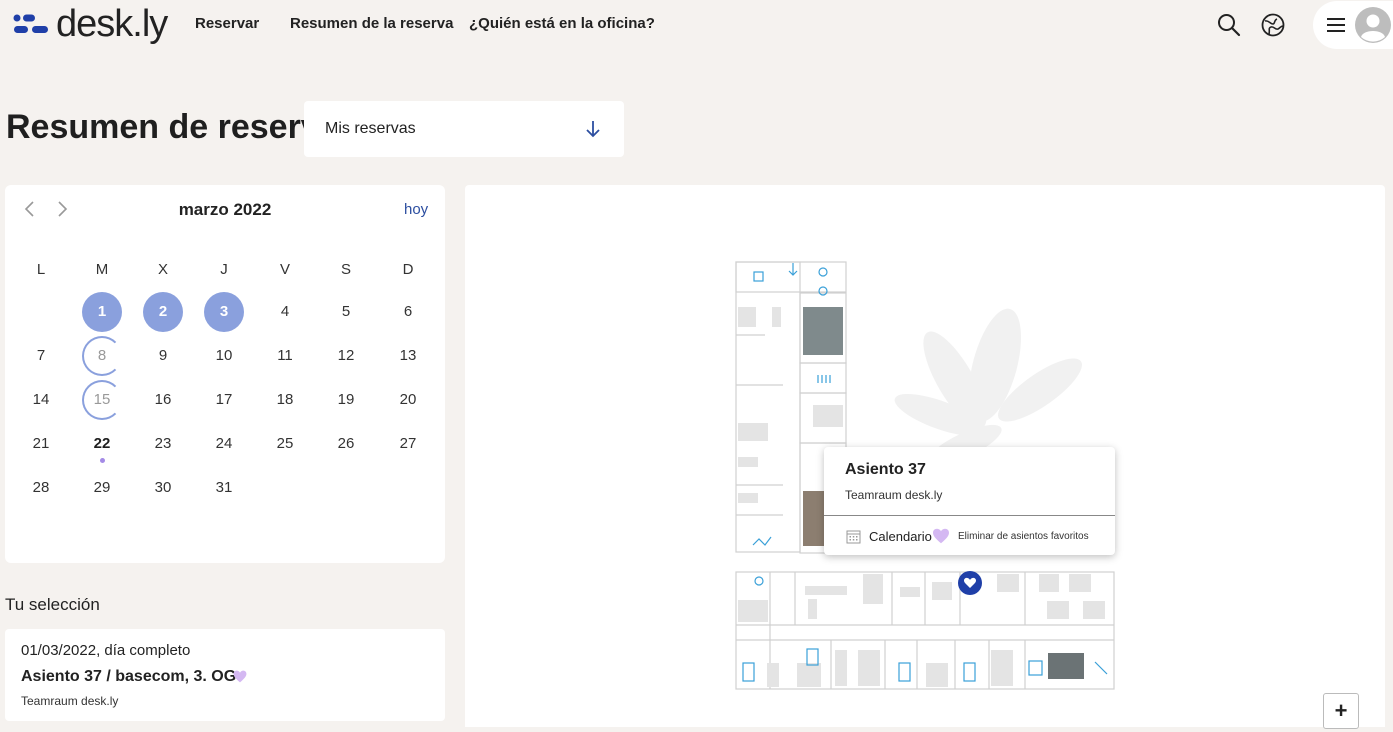 The image size is (1393, 732). I want to click on selection-date: 01/03/2022, día completo, so click(106, 650).